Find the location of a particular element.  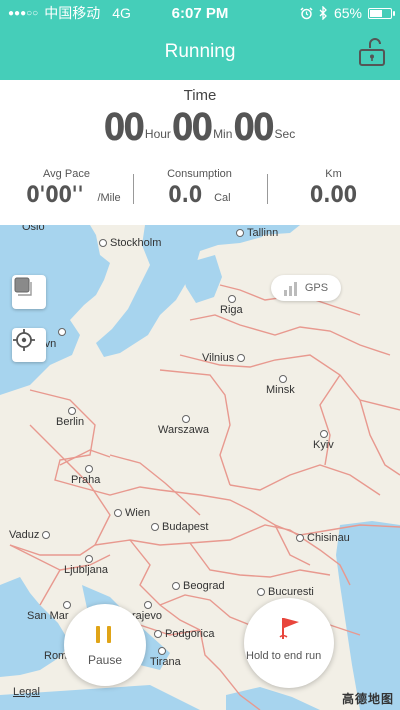

pause-label: Pause is located at coordinates (105, 660).